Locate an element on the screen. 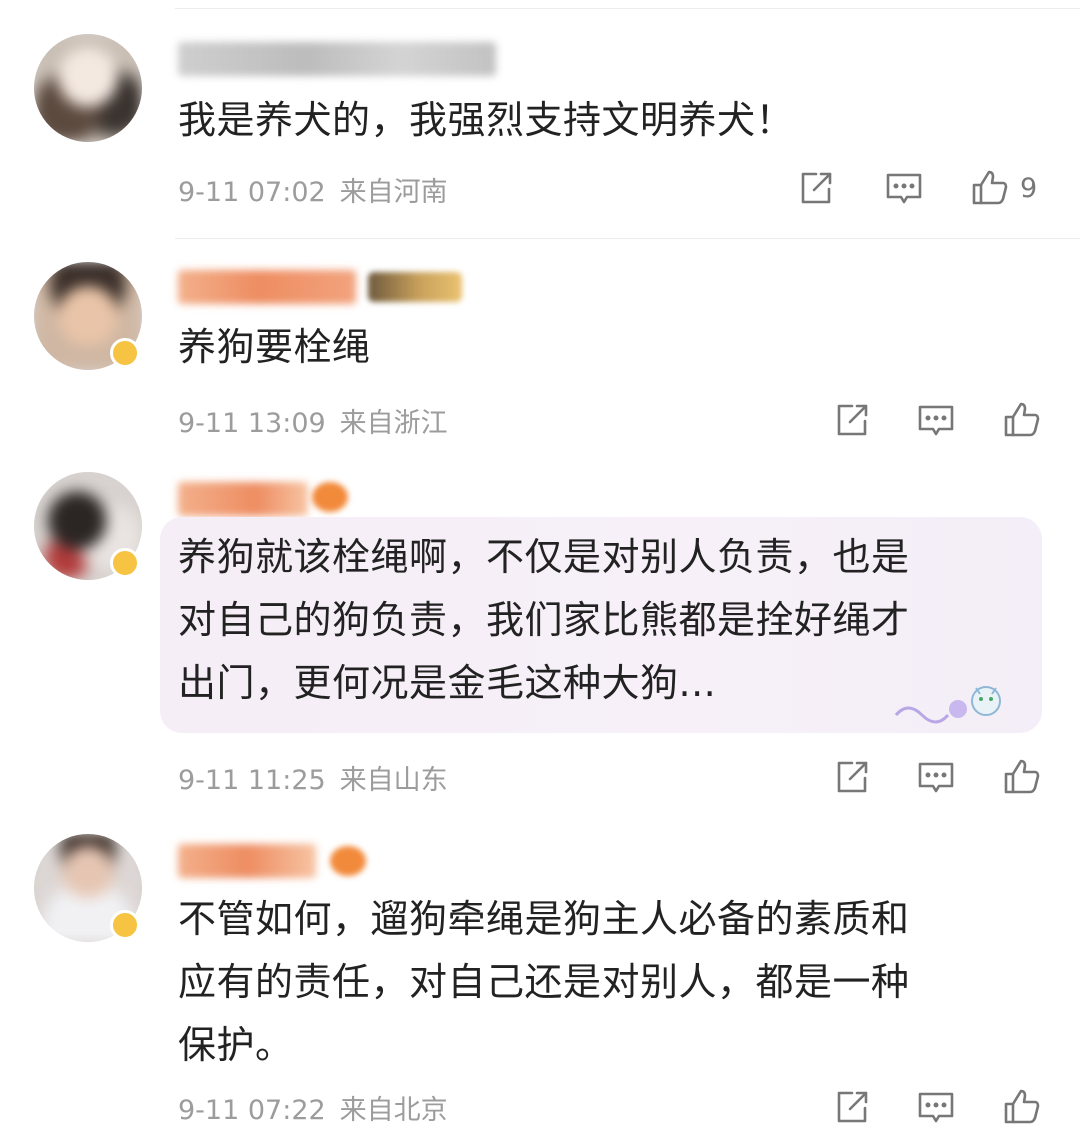 The width and height of the screenshot is (1080, 1142). comment-location: 来自浙江 is located at coordinates (393, 423).